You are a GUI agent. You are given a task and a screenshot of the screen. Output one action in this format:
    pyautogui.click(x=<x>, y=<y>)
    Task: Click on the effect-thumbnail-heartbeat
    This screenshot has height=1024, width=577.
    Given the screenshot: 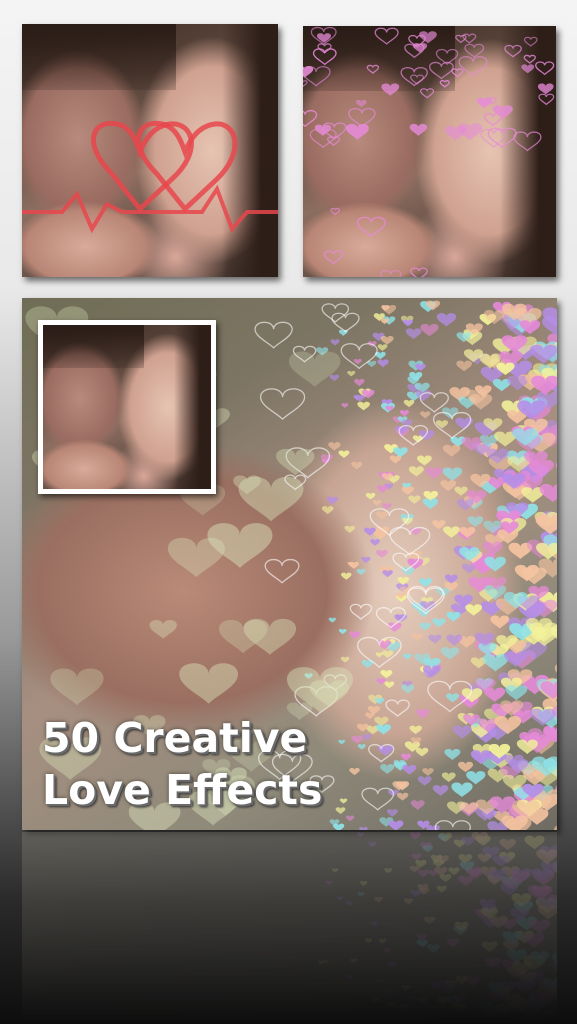 What is the action you would take?
    pyautogui.click(x=150, y=150)
    